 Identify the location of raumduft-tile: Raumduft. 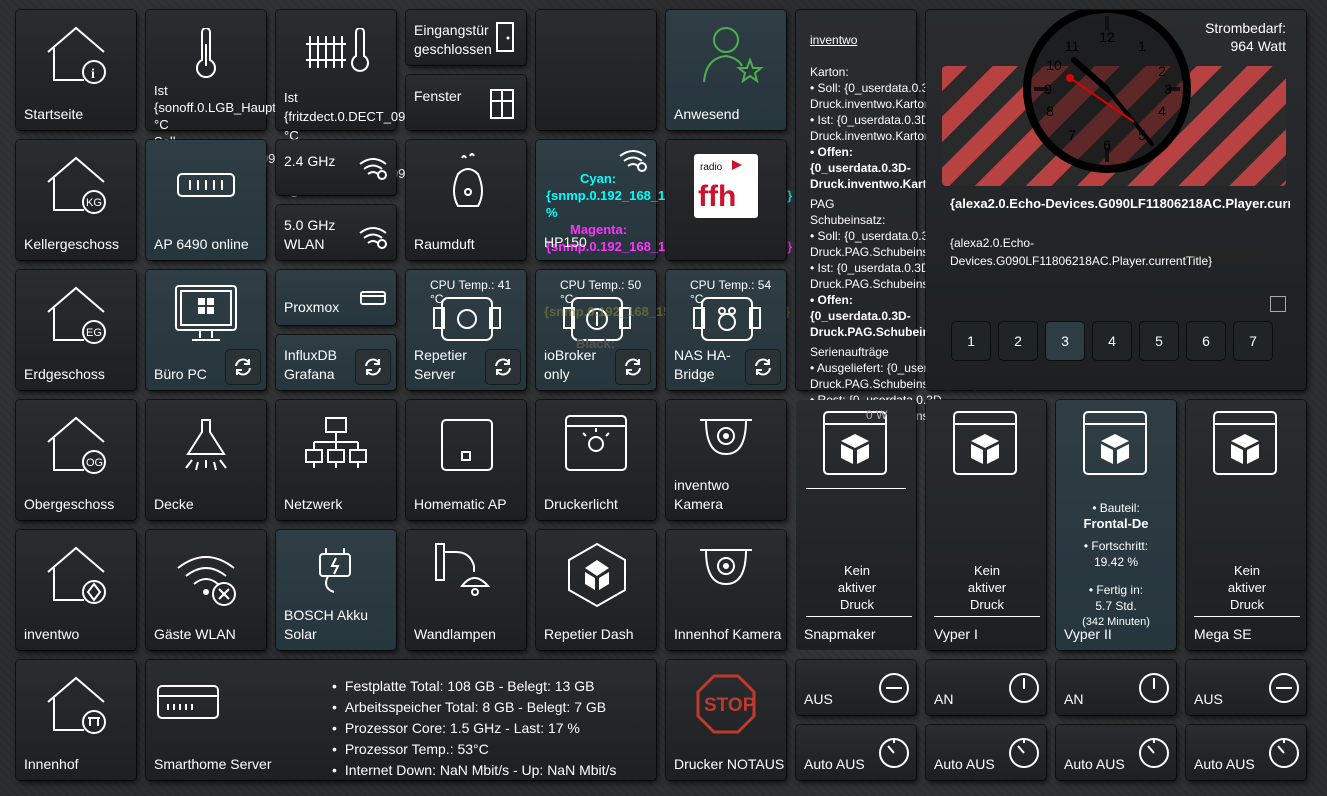
(466, 200).